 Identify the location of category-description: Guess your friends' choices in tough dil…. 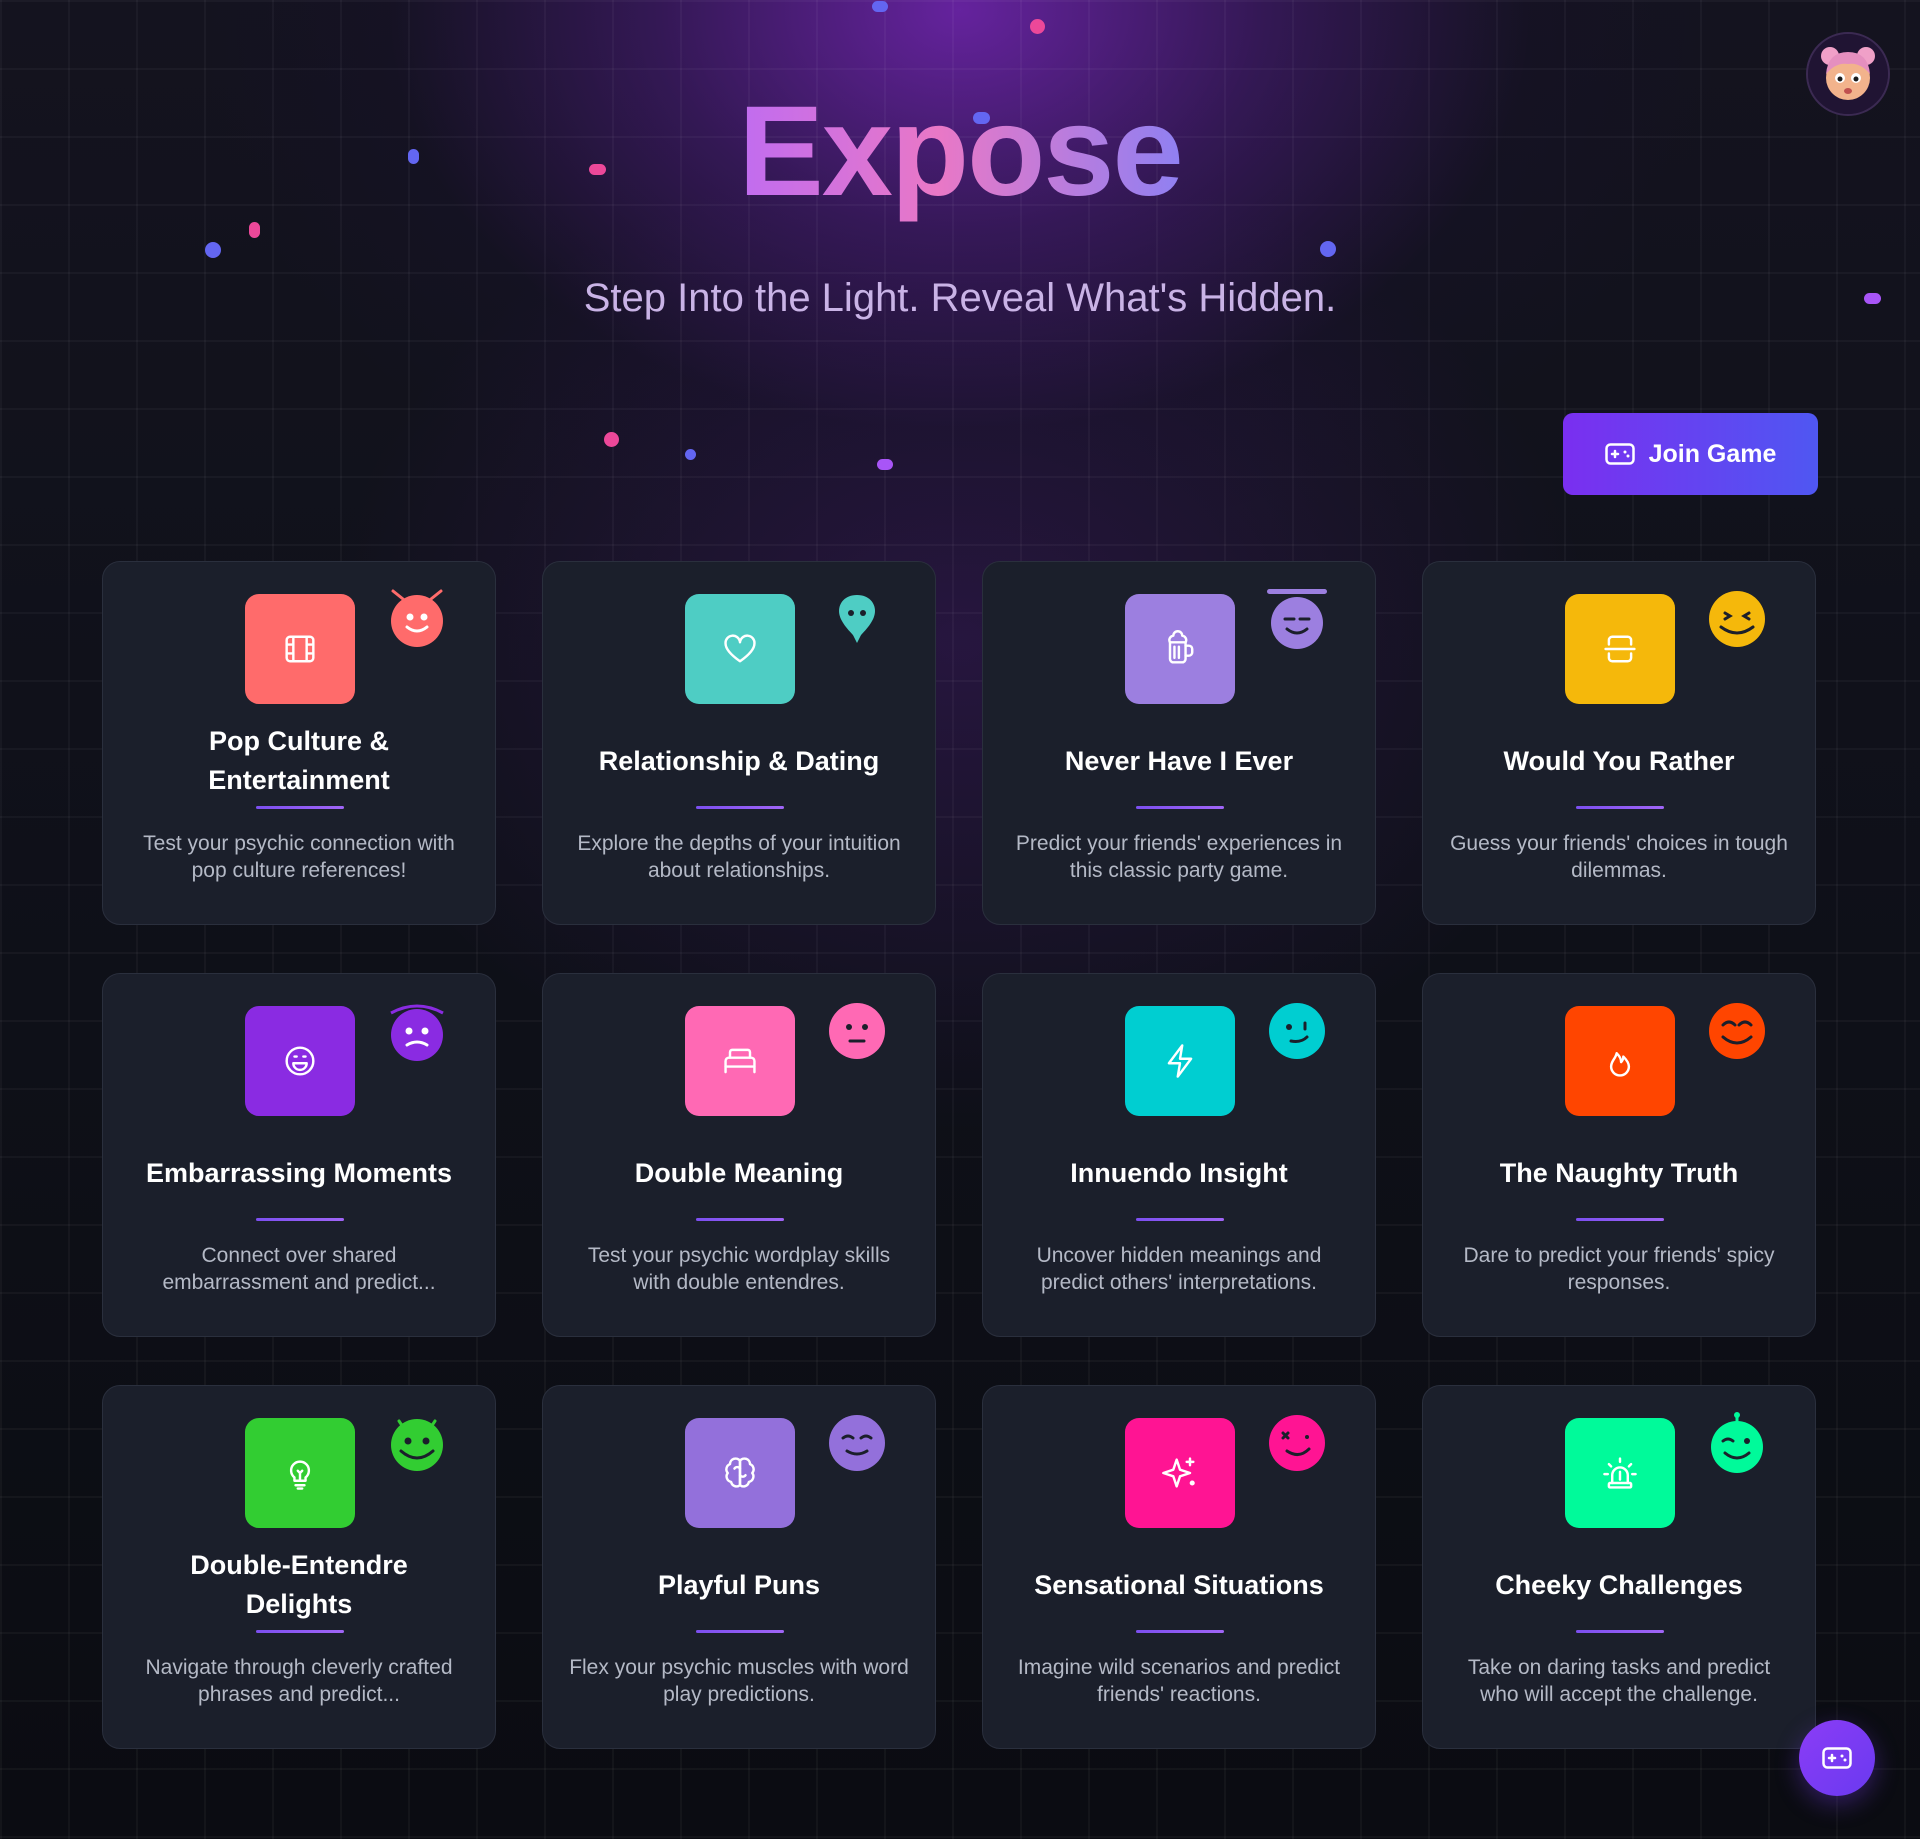
(1619, 857).